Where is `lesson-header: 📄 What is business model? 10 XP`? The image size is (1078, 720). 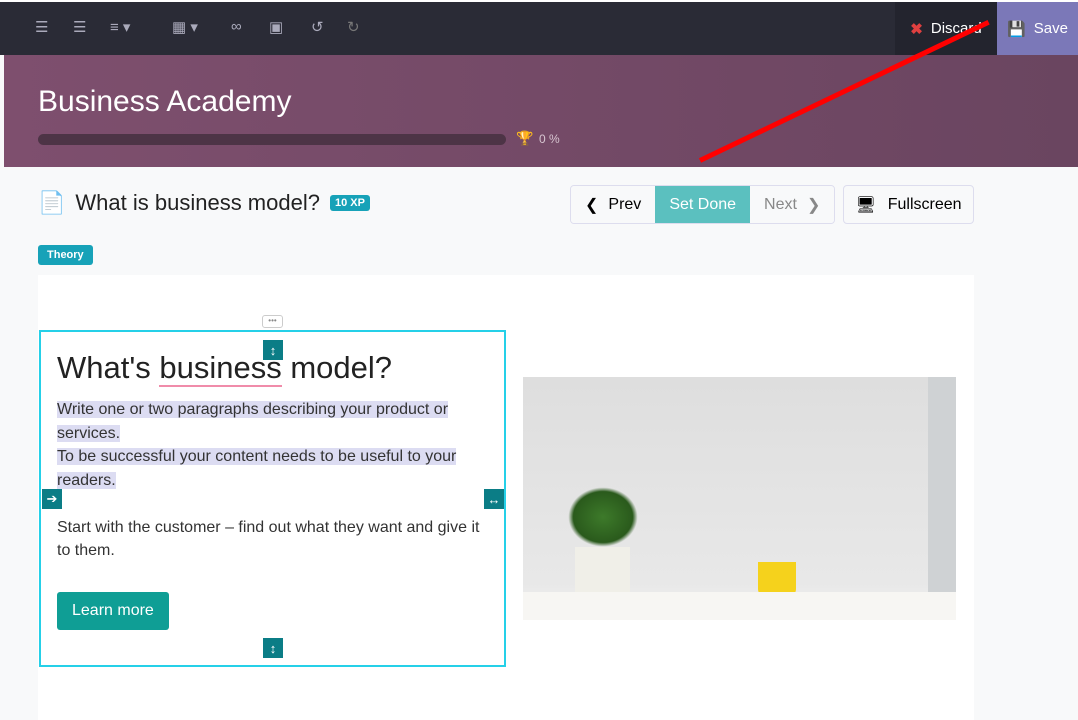 lesson-header: 📄 What is business model? 10 XP is located at coordinates (204, 203).